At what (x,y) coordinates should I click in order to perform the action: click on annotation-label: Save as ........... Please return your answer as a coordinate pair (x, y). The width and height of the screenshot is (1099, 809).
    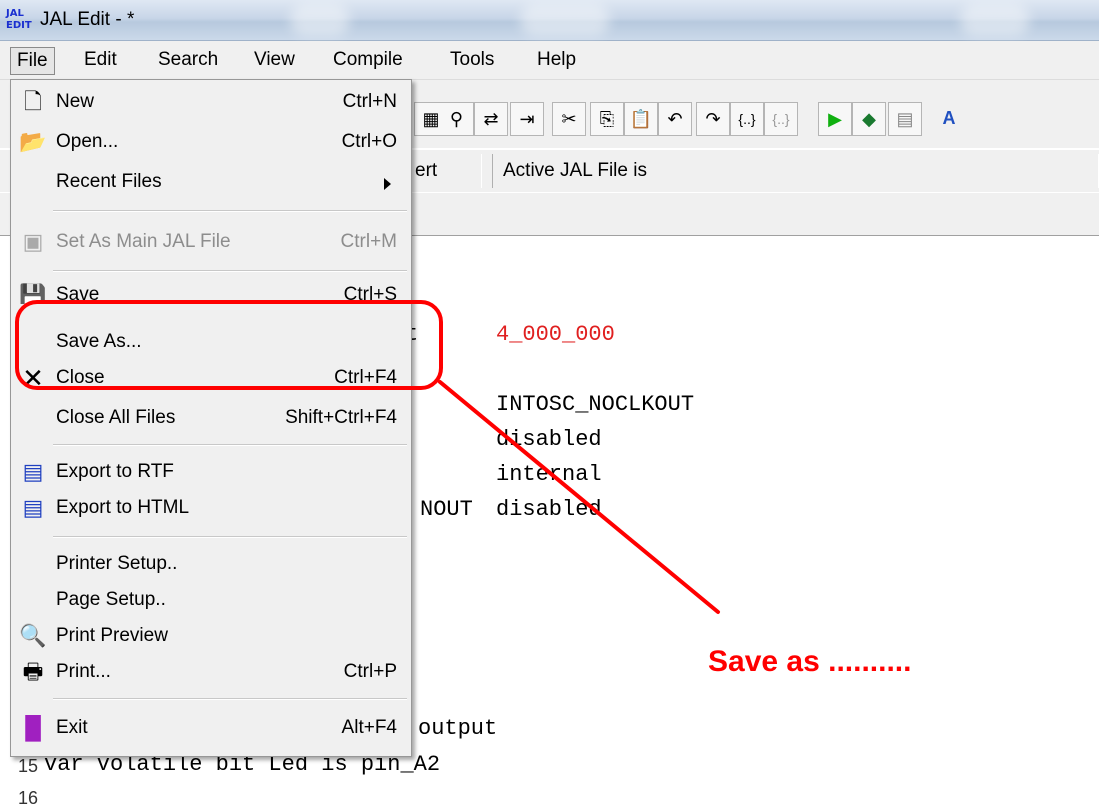
    Looking at the image, I should click on (810, 661).